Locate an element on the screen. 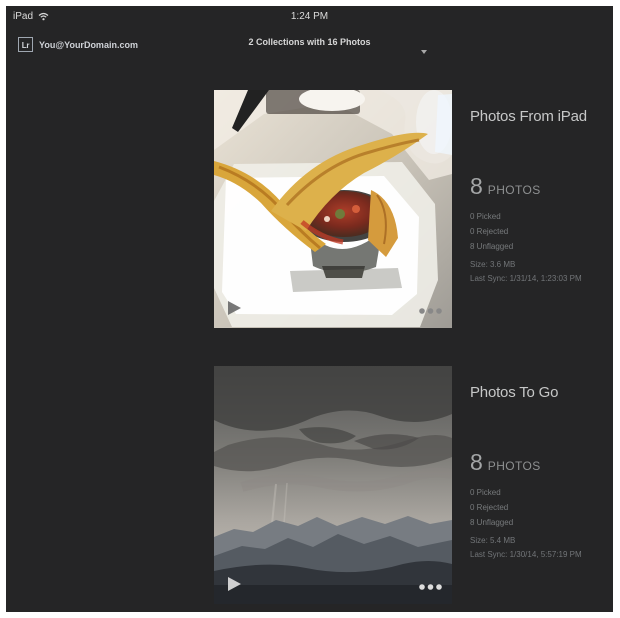 The height and width of the screenshot is (618, 620). collections-summary-button: 2 Collections with 16 Photos is located at coordinates (309, 42).